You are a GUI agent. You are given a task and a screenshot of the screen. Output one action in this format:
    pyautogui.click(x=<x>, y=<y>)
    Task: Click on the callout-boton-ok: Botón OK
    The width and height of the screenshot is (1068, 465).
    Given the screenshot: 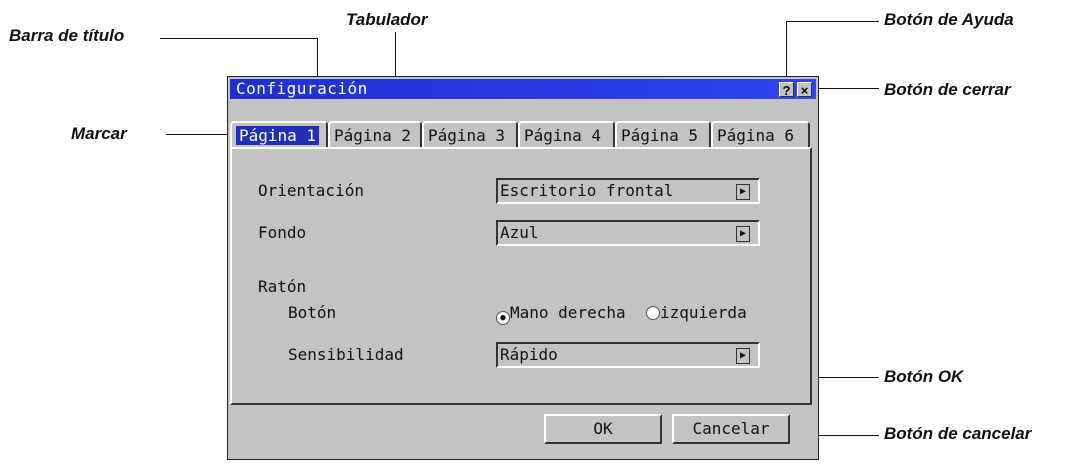 What is the action you would take?
    pyautogui.click(x=924, y=376)
    